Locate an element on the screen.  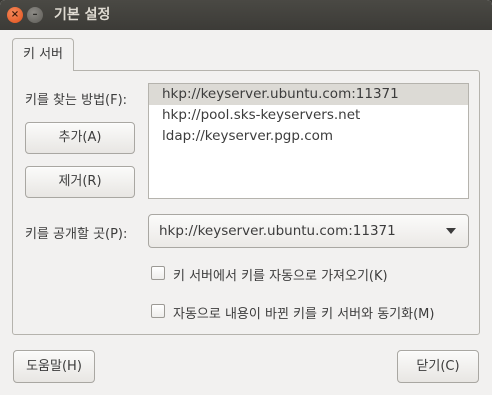
publish-keyserver-select: hkp://keyserver.ubuntu.com:11371 is located at coordinates (308, 231).